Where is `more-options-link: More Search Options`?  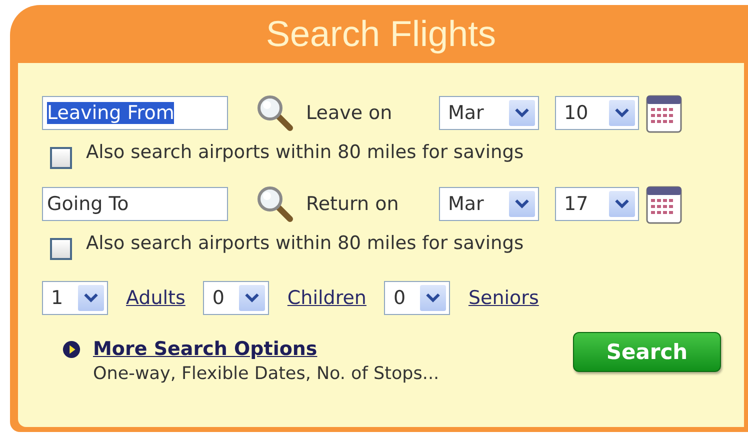
more-options-link: More Search Options is located at coordinates (205, 349).